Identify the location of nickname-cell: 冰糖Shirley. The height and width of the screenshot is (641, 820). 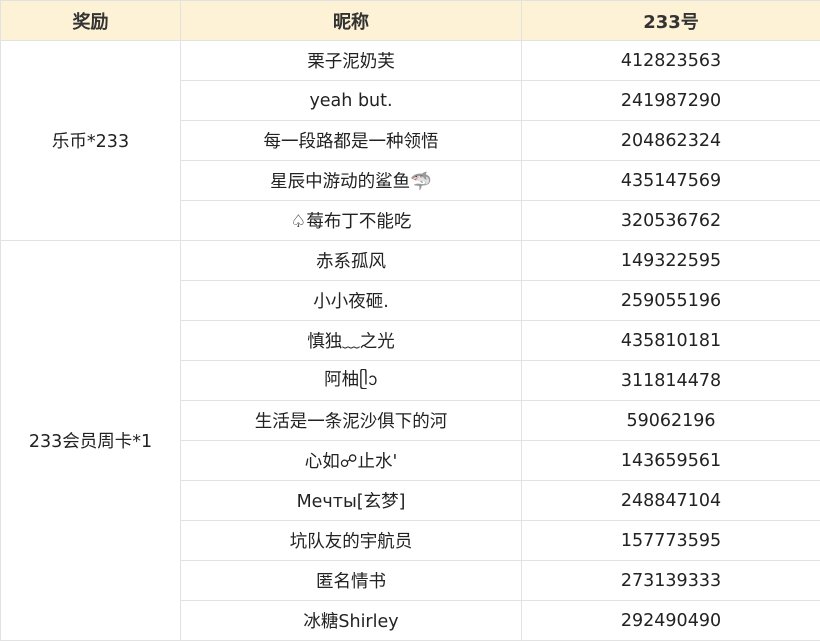
(351, 620).